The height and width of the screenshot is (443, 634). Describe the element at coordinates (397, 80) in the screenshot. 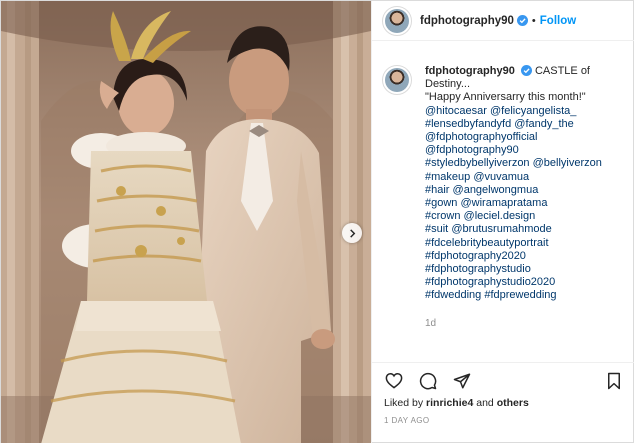

I see `caption-avatar` at that location.